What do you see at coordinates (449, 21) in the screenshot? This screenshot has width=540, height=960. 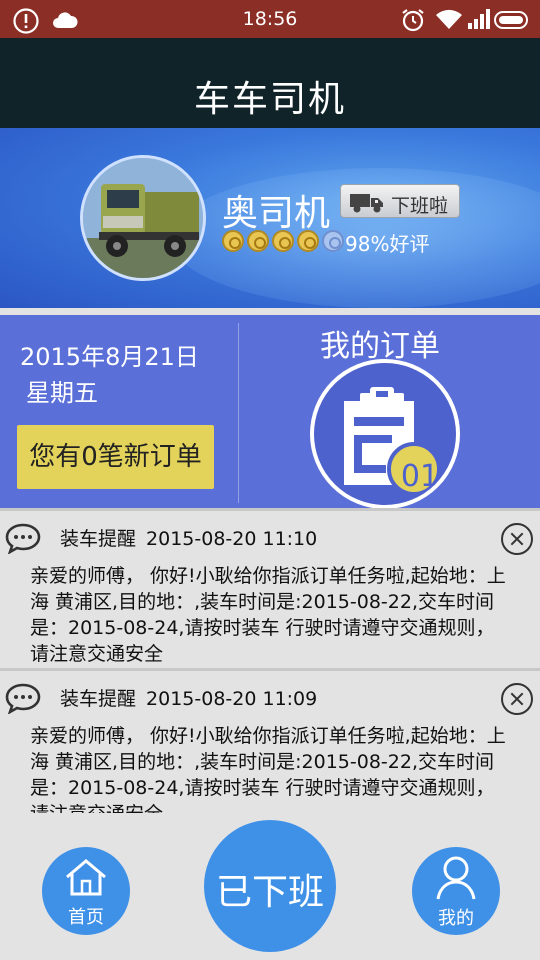 I see `wifi-icon` at bounding box center [449, 21].